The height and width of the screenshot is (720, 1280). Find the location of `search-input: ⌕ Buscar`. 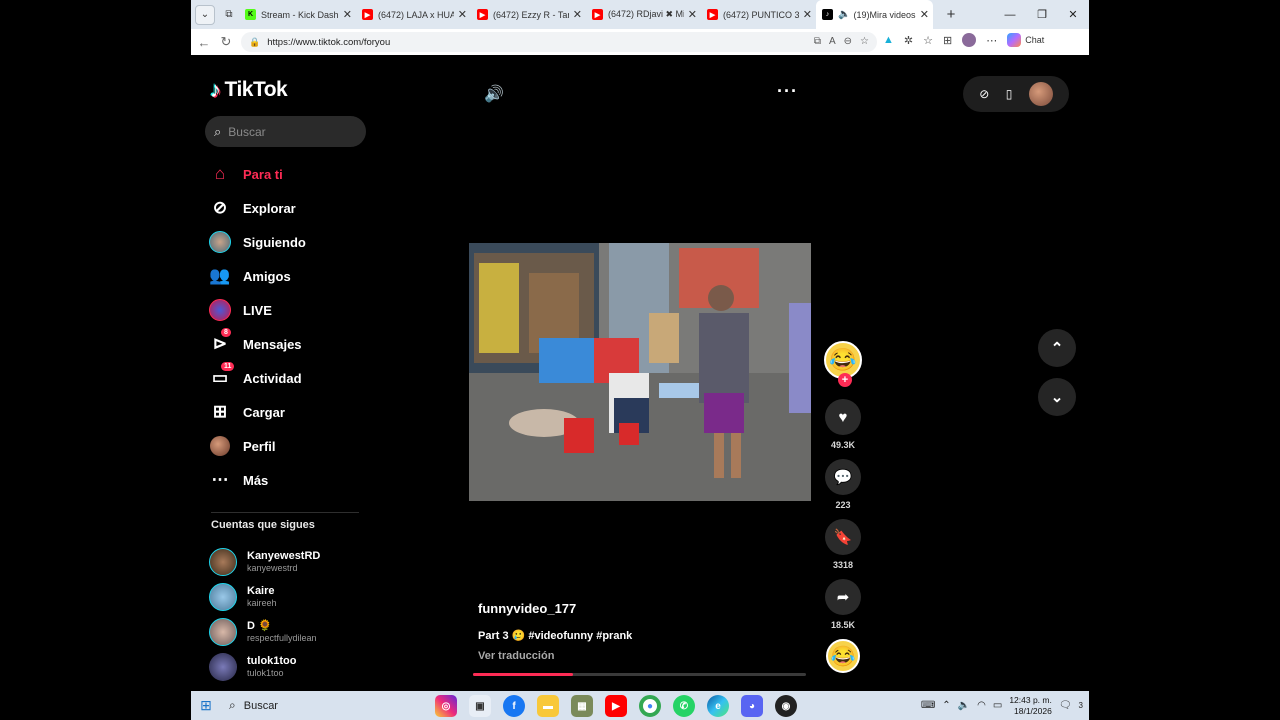

search-input: ⌕ Buscar is located at coordinates (285, 131).